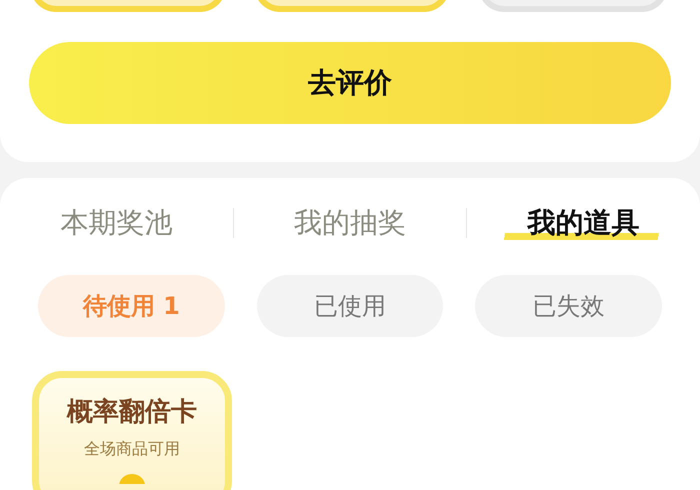 The height and width of the screenshot is (490, 700). Describe the element at coordinates (350, 223) in the screenshot. I see `tab: 我的抽奖` at that location.